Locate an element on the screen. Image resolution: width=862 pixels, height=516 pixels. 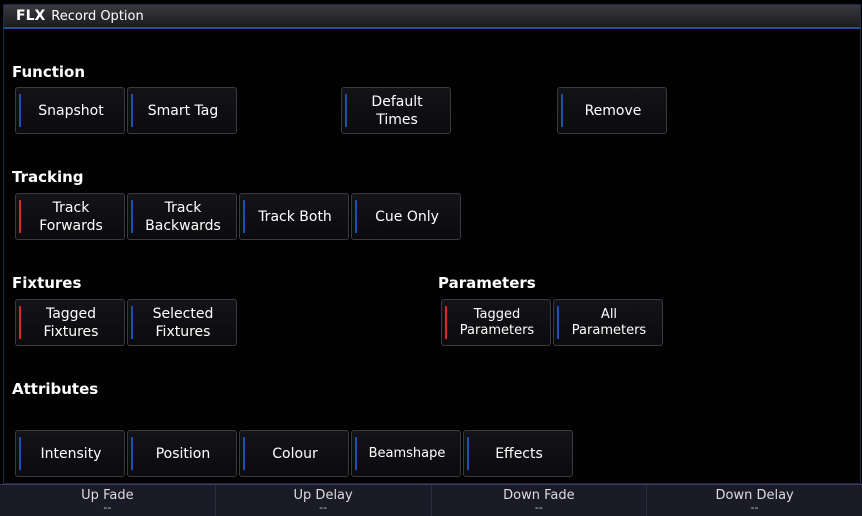
button-label: Snapshot is located at coordinates (71, 110).